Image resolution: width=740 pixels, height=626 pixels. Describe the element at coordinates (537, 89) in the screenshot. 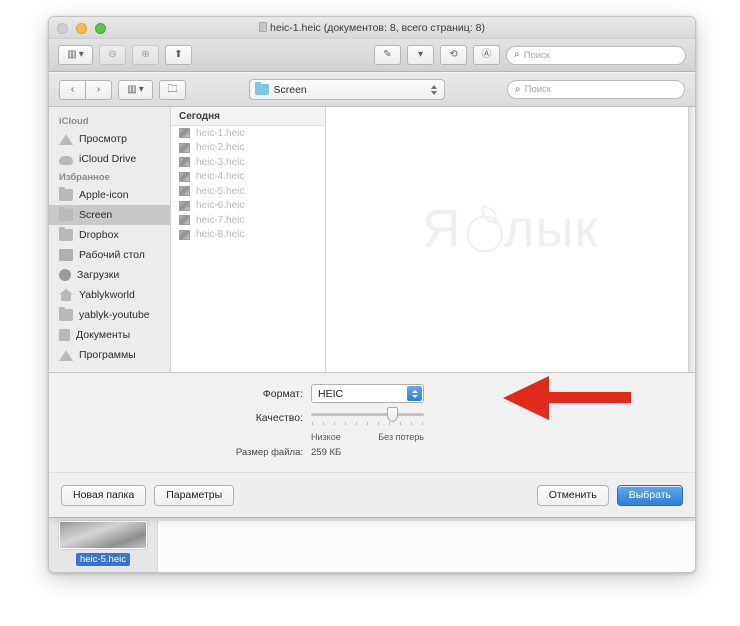

I see `finder-search-placeholder: Поиск` at that location.